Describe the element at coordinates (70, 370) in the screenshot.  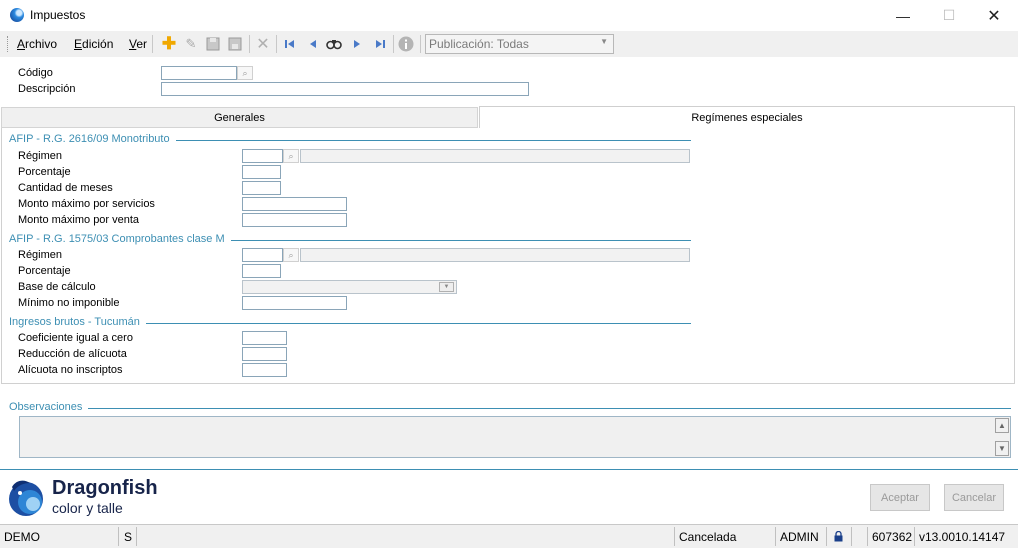
I see `alicuota-label: Alícuota no inscriptos` at that location.